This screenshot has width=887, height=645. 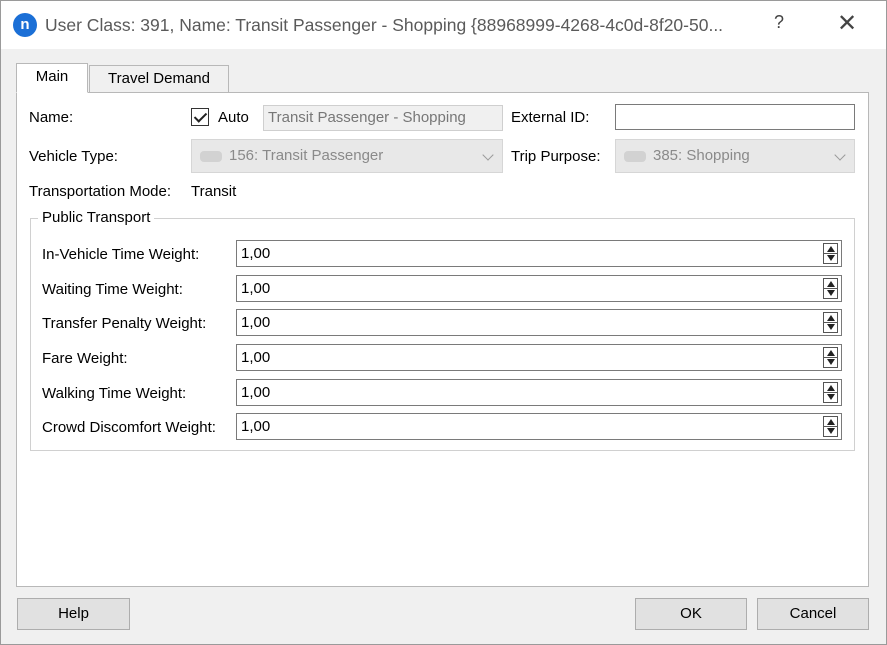 What do you see at coordinates (550, 117) in the screenshot?
I see `external-id-label: External ID:` at bounding box center [550, 117].